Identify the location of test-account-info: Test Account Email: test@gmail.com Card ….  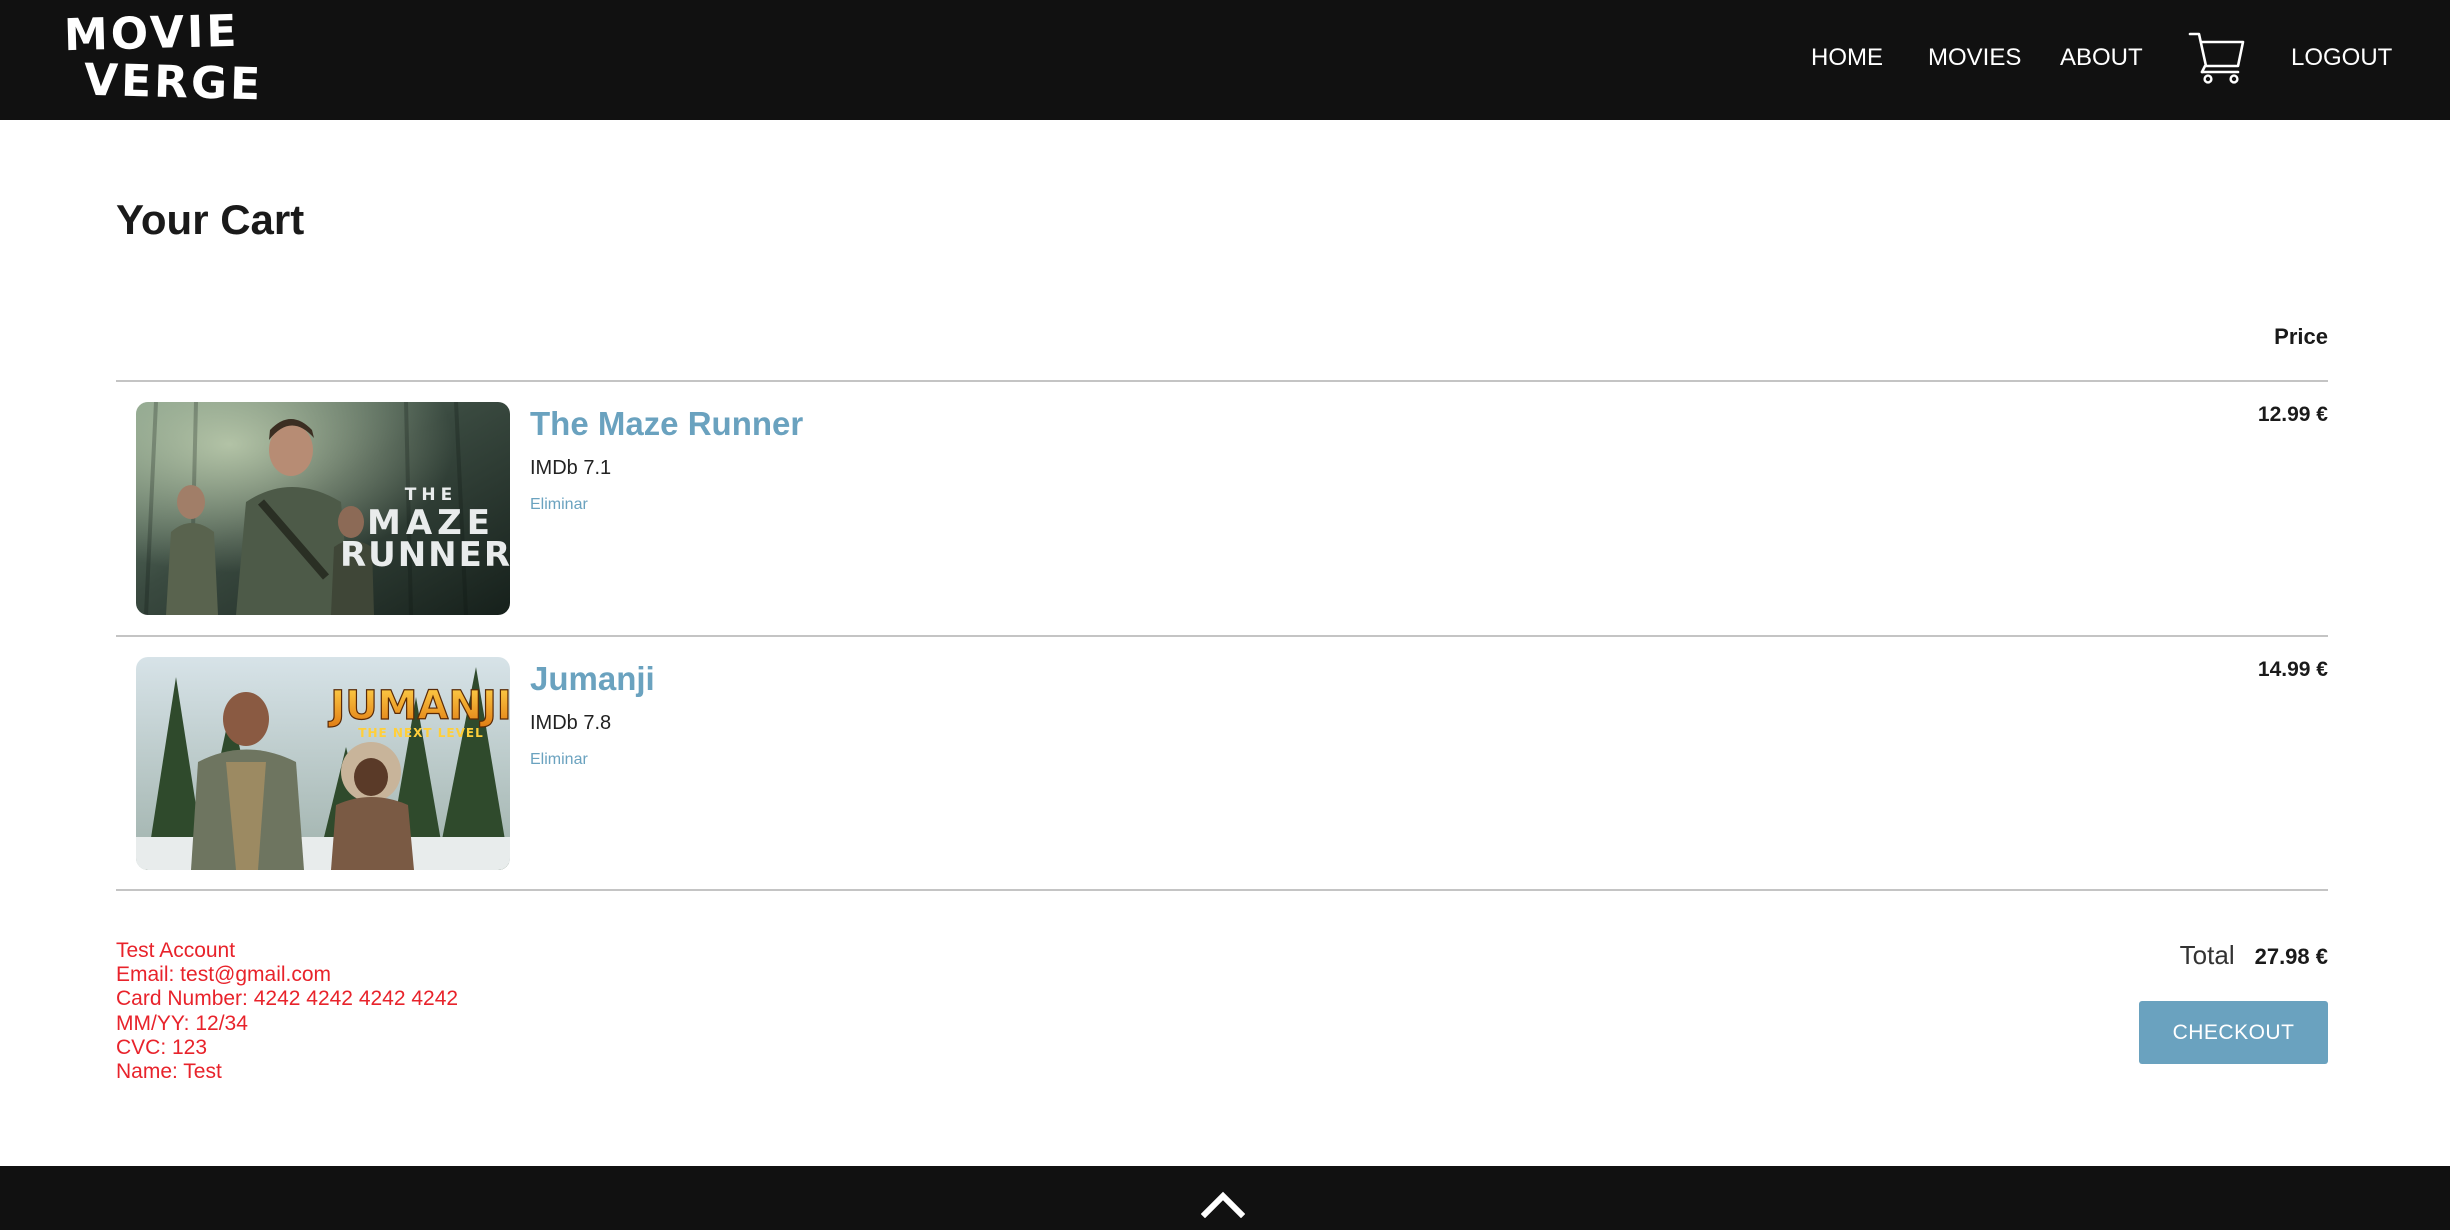
(287, 1011).